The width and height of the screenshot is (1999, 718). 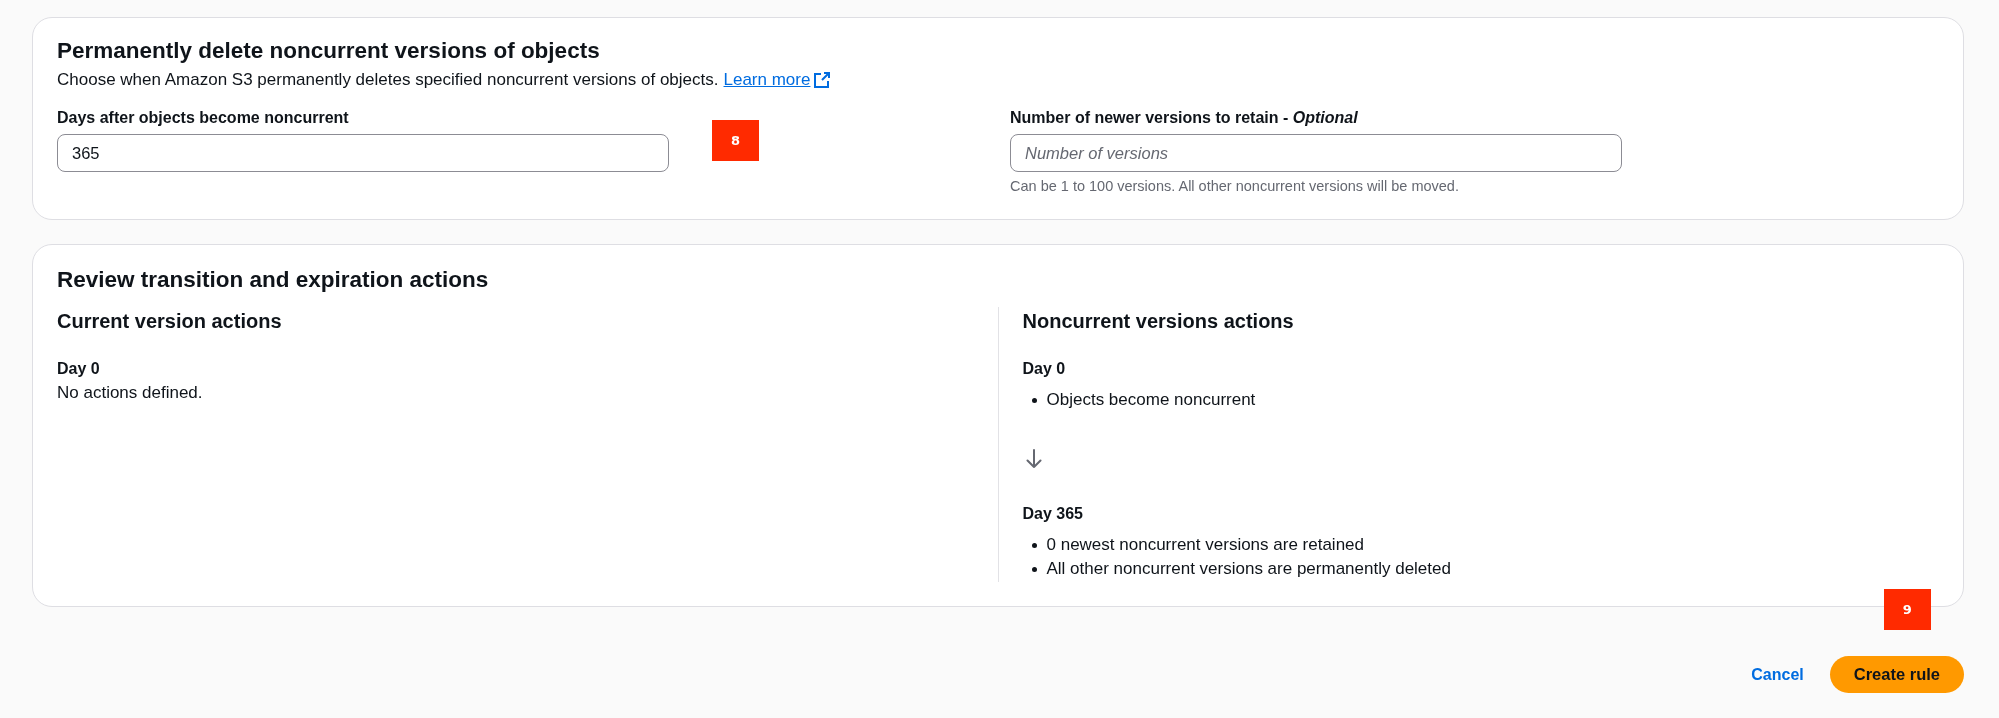 I want to click on down-arrow-icon, so click(x=1033, y=458).